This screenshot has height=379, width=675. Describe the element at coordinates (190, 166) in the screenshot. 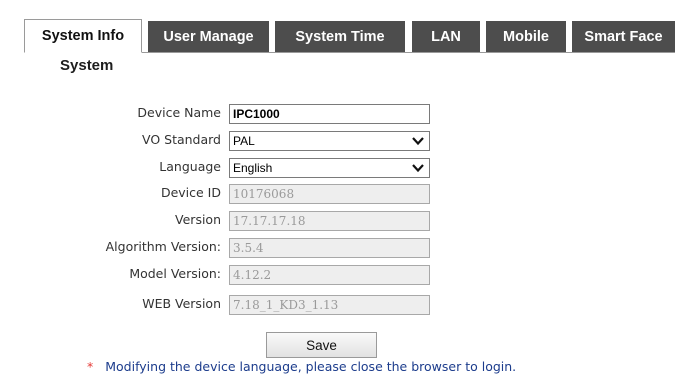

I see `language-label: Language` at that location.